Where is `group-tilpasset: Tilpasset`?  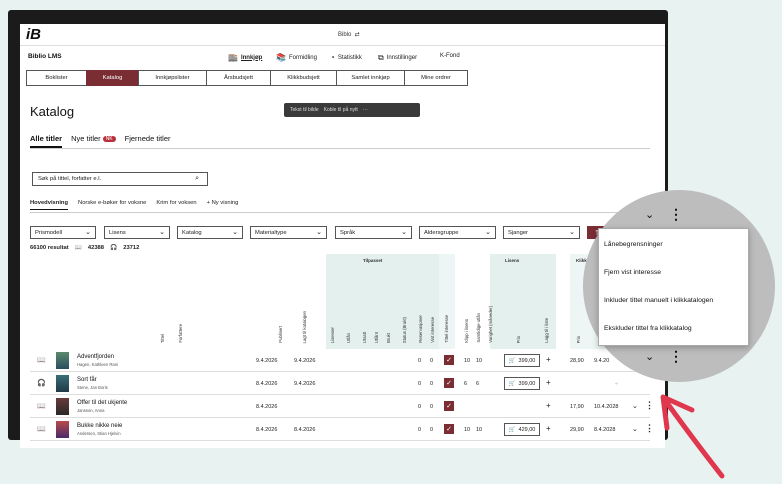
group-tilpasset: Tilpasset is located at coordinates (373, 260).